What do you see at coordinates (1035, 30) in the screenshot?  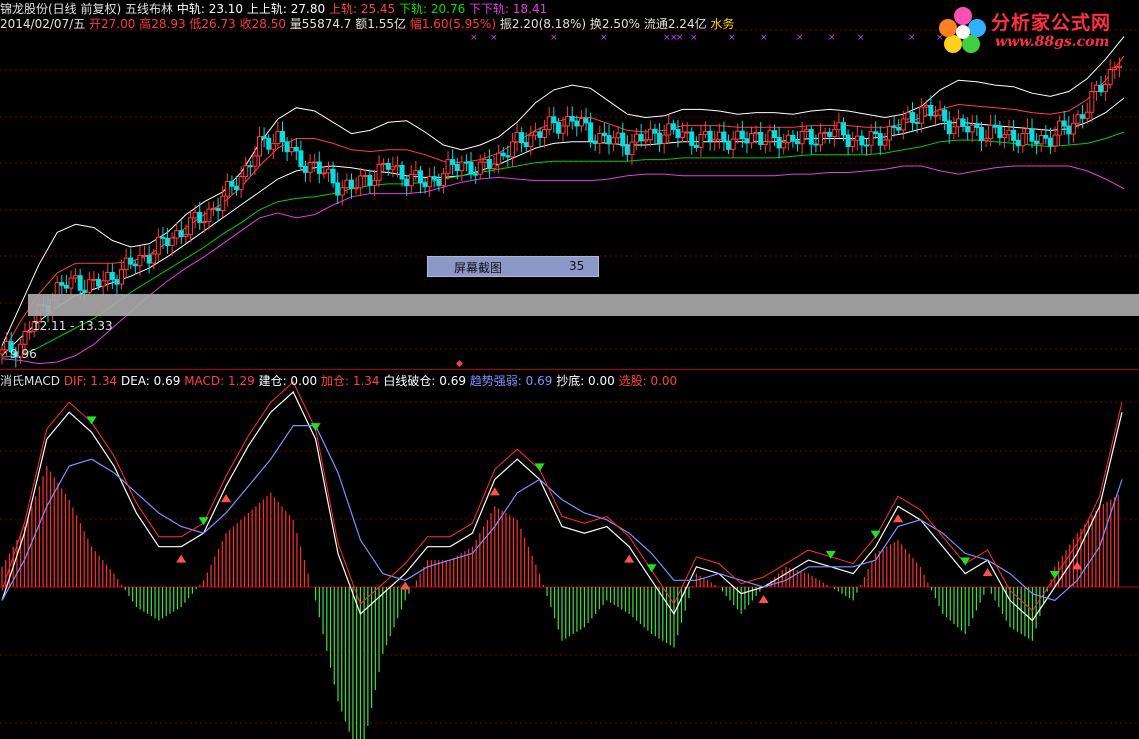 I see `site-logo: 分析家公式网 www.88gs.com` at bounding box center [1035, 30].